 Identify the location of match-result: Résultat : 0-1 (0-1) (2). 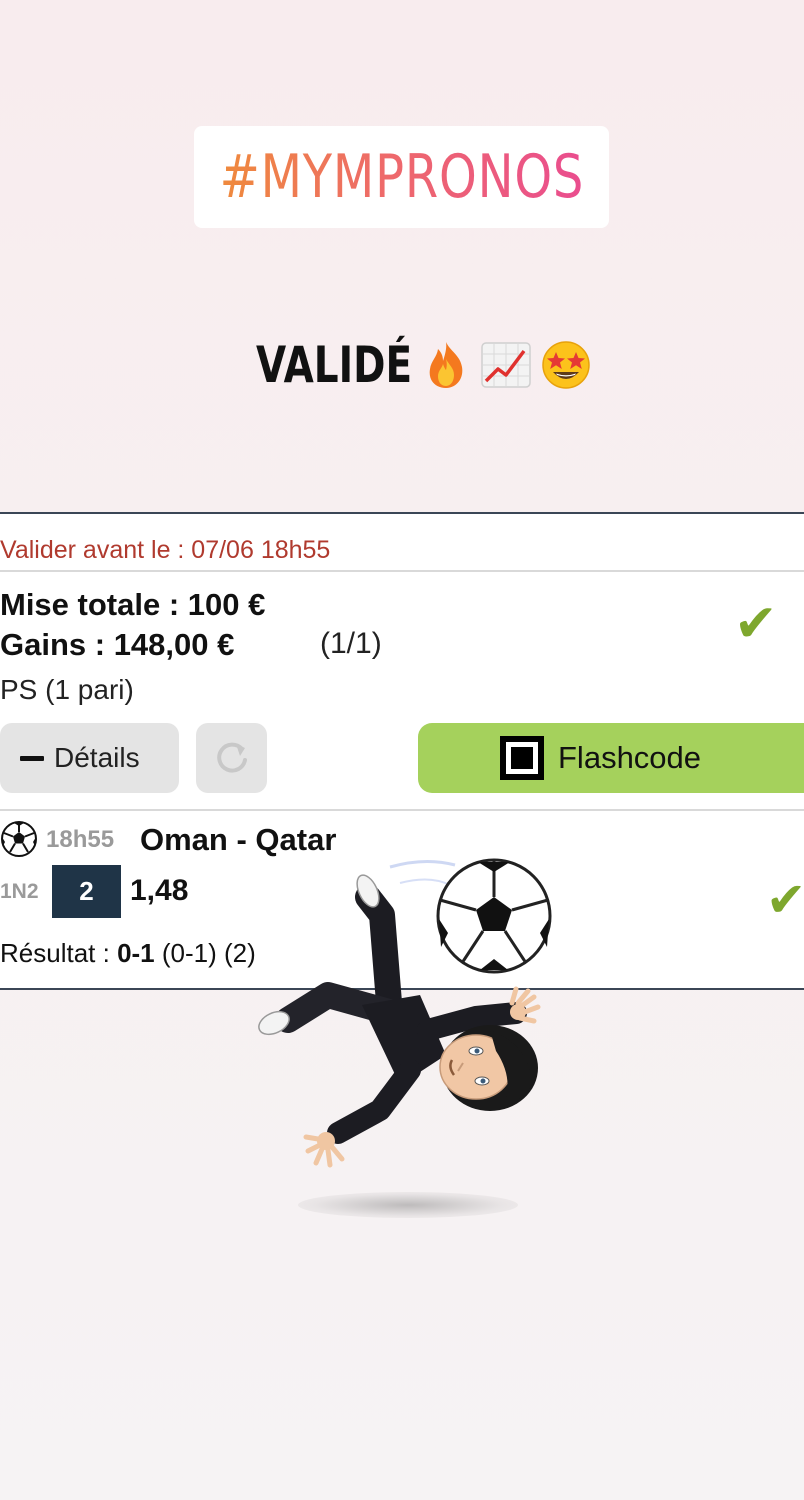
(128, 953).